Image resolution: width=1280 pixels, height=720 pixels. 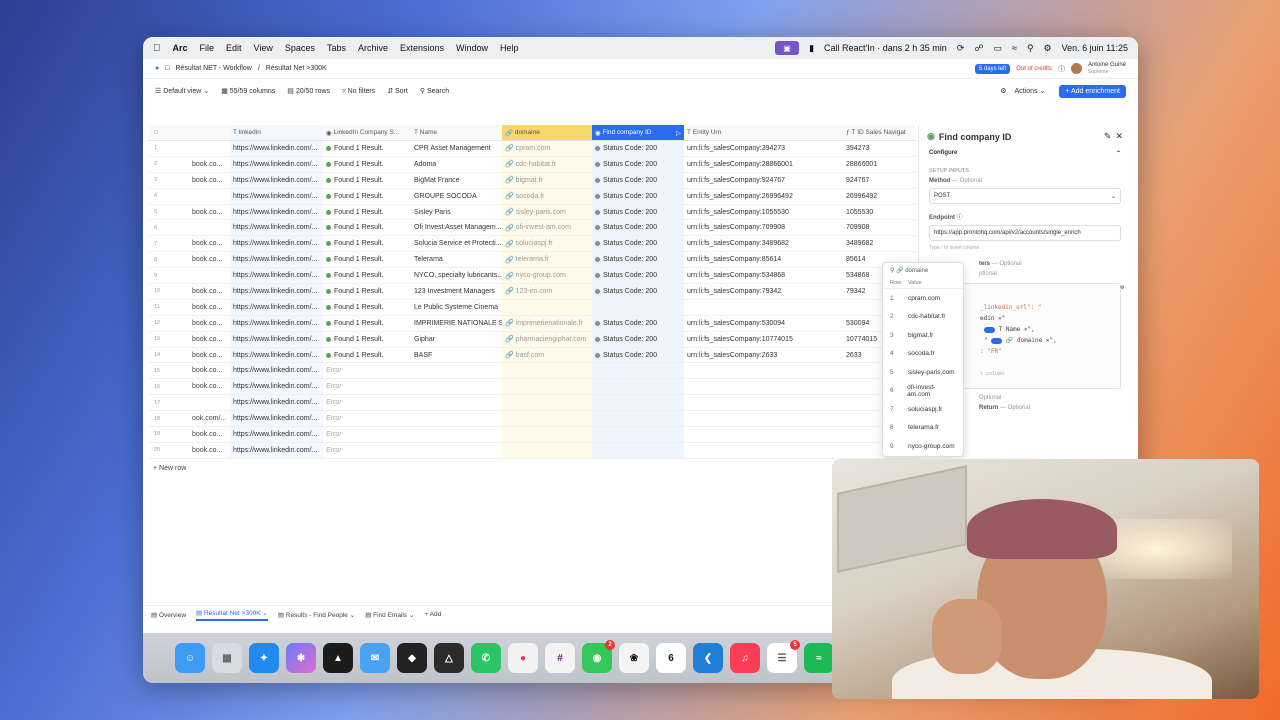 I want to click on name-cell: Sisley Paris, so click(x=456, y=212).